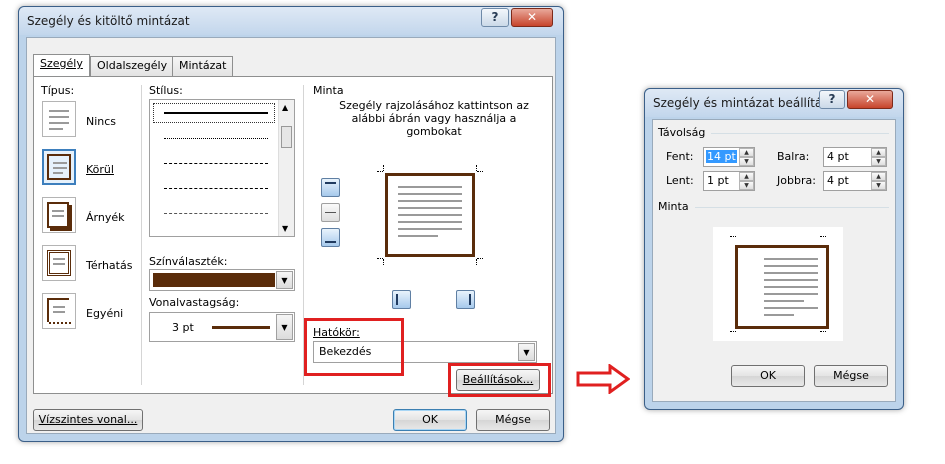 The height and width of the screenshot is (464, 945). Describe the element at coordinates (746, 176) in the screenshot. I see `bottom-up-arrow-icon: ▲` at that location.